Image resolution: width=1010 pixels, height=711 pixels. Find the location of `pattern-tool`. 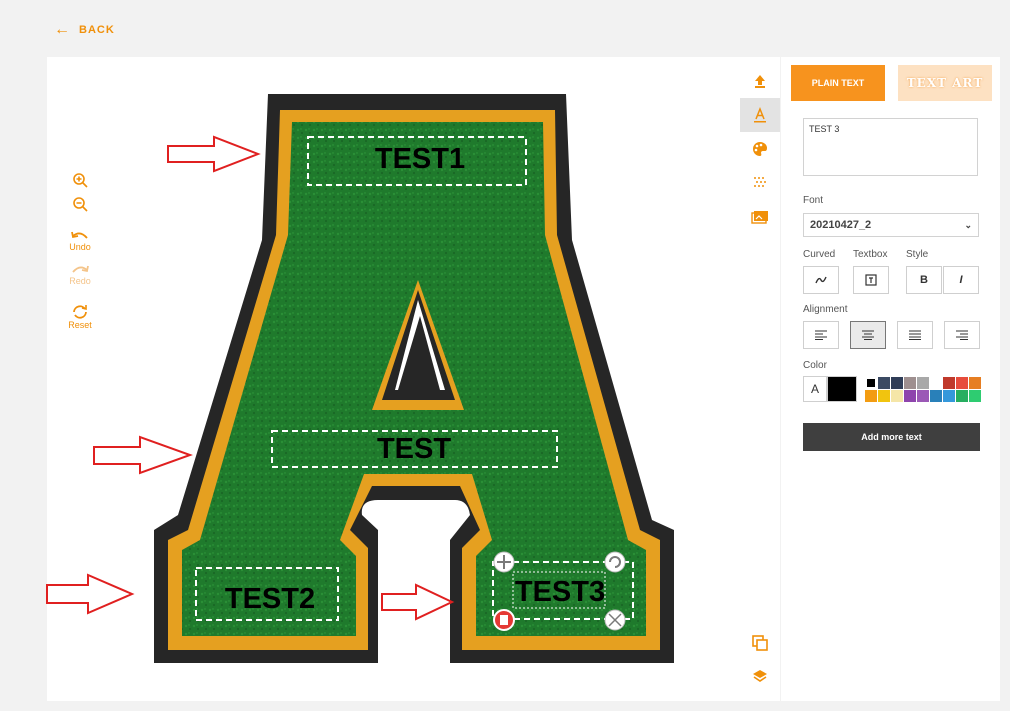

pattern-tool is located at coordinates (760, 183).